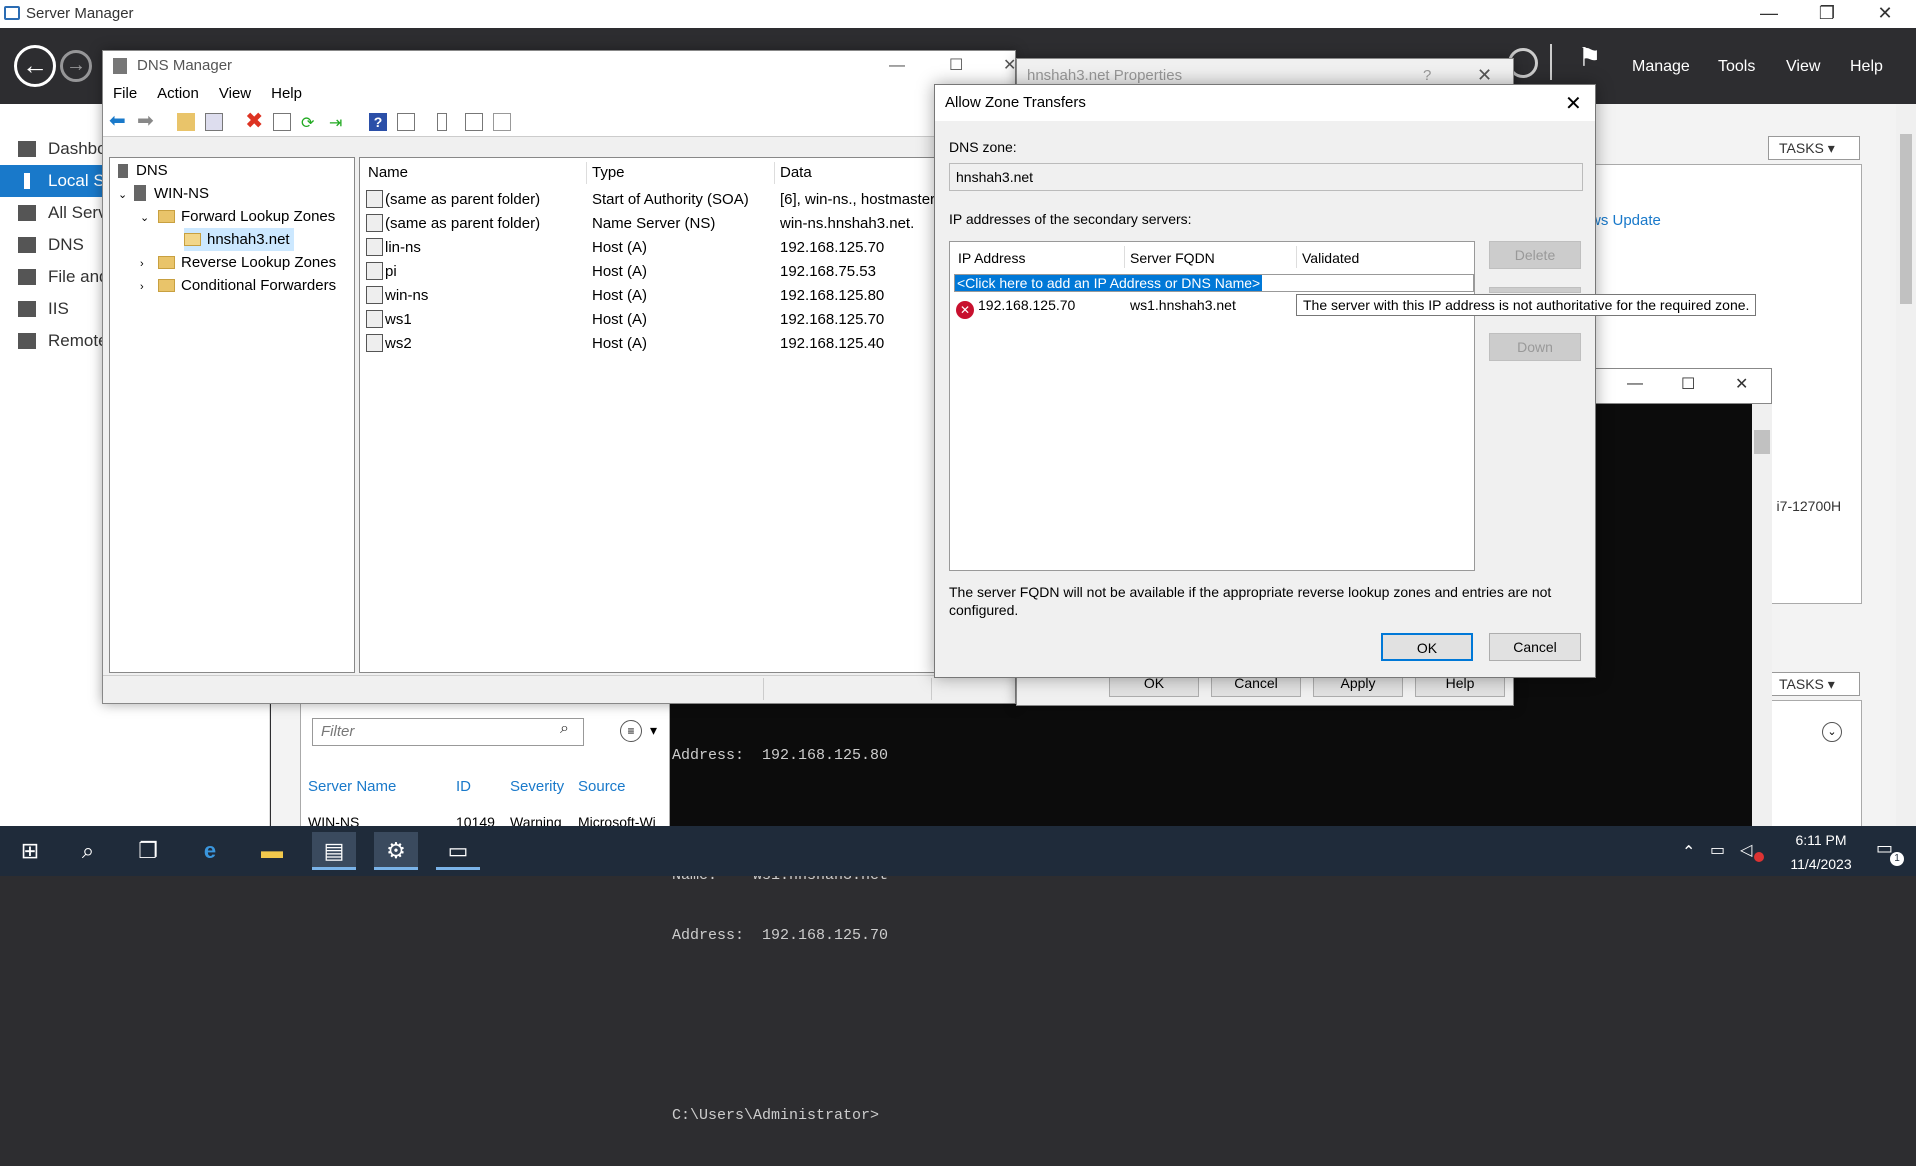 The width and height of the screenshot is (1916, 1166). What do you see at coordinates (163, 193) in the screenshot?
I see `tree-node-win-ns: ⌄ WIN-NS` at bounding box center [163, 193].